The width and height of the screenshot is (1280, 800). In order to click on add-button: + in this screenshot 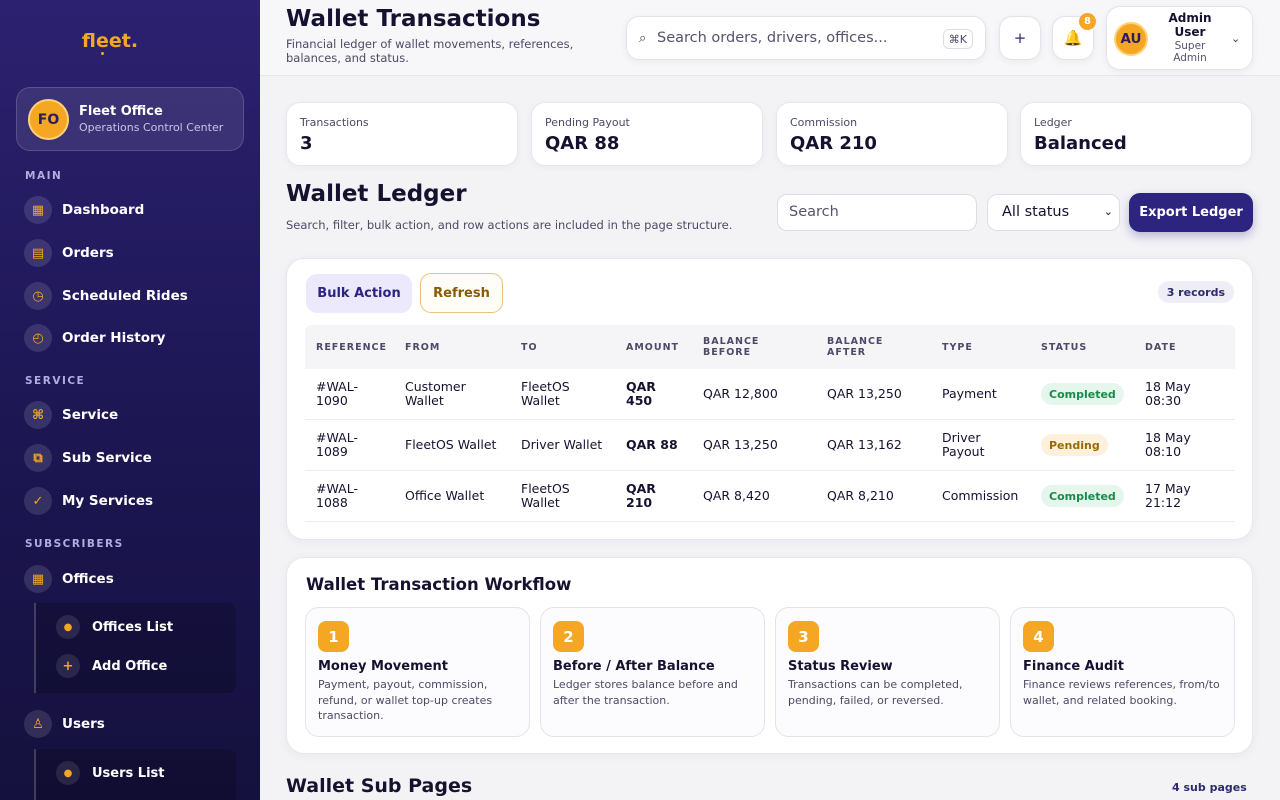, I will do `click(1020, 38)`.